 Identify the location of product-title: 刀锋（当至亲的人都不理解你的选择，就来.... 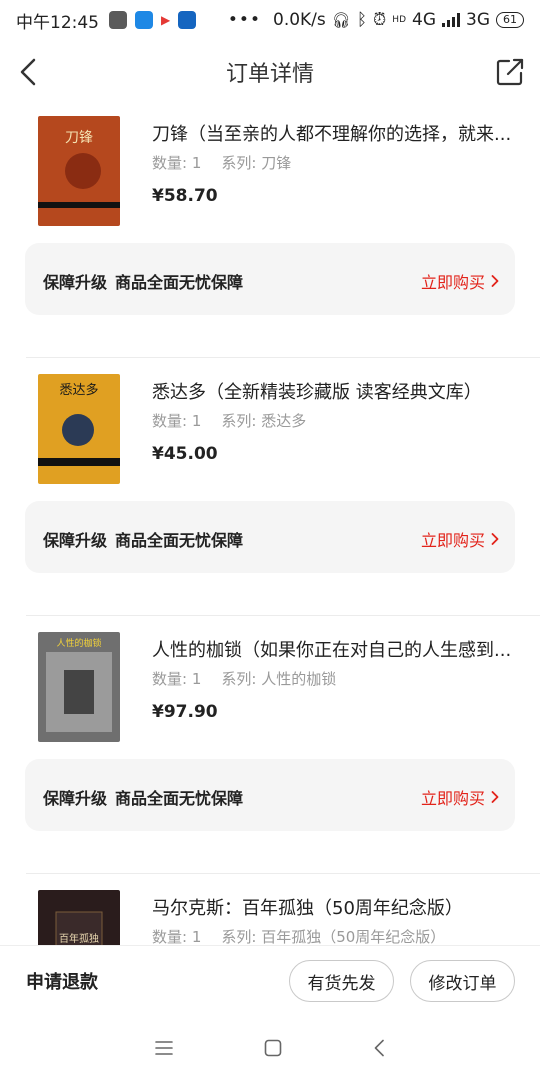
(332, 133).